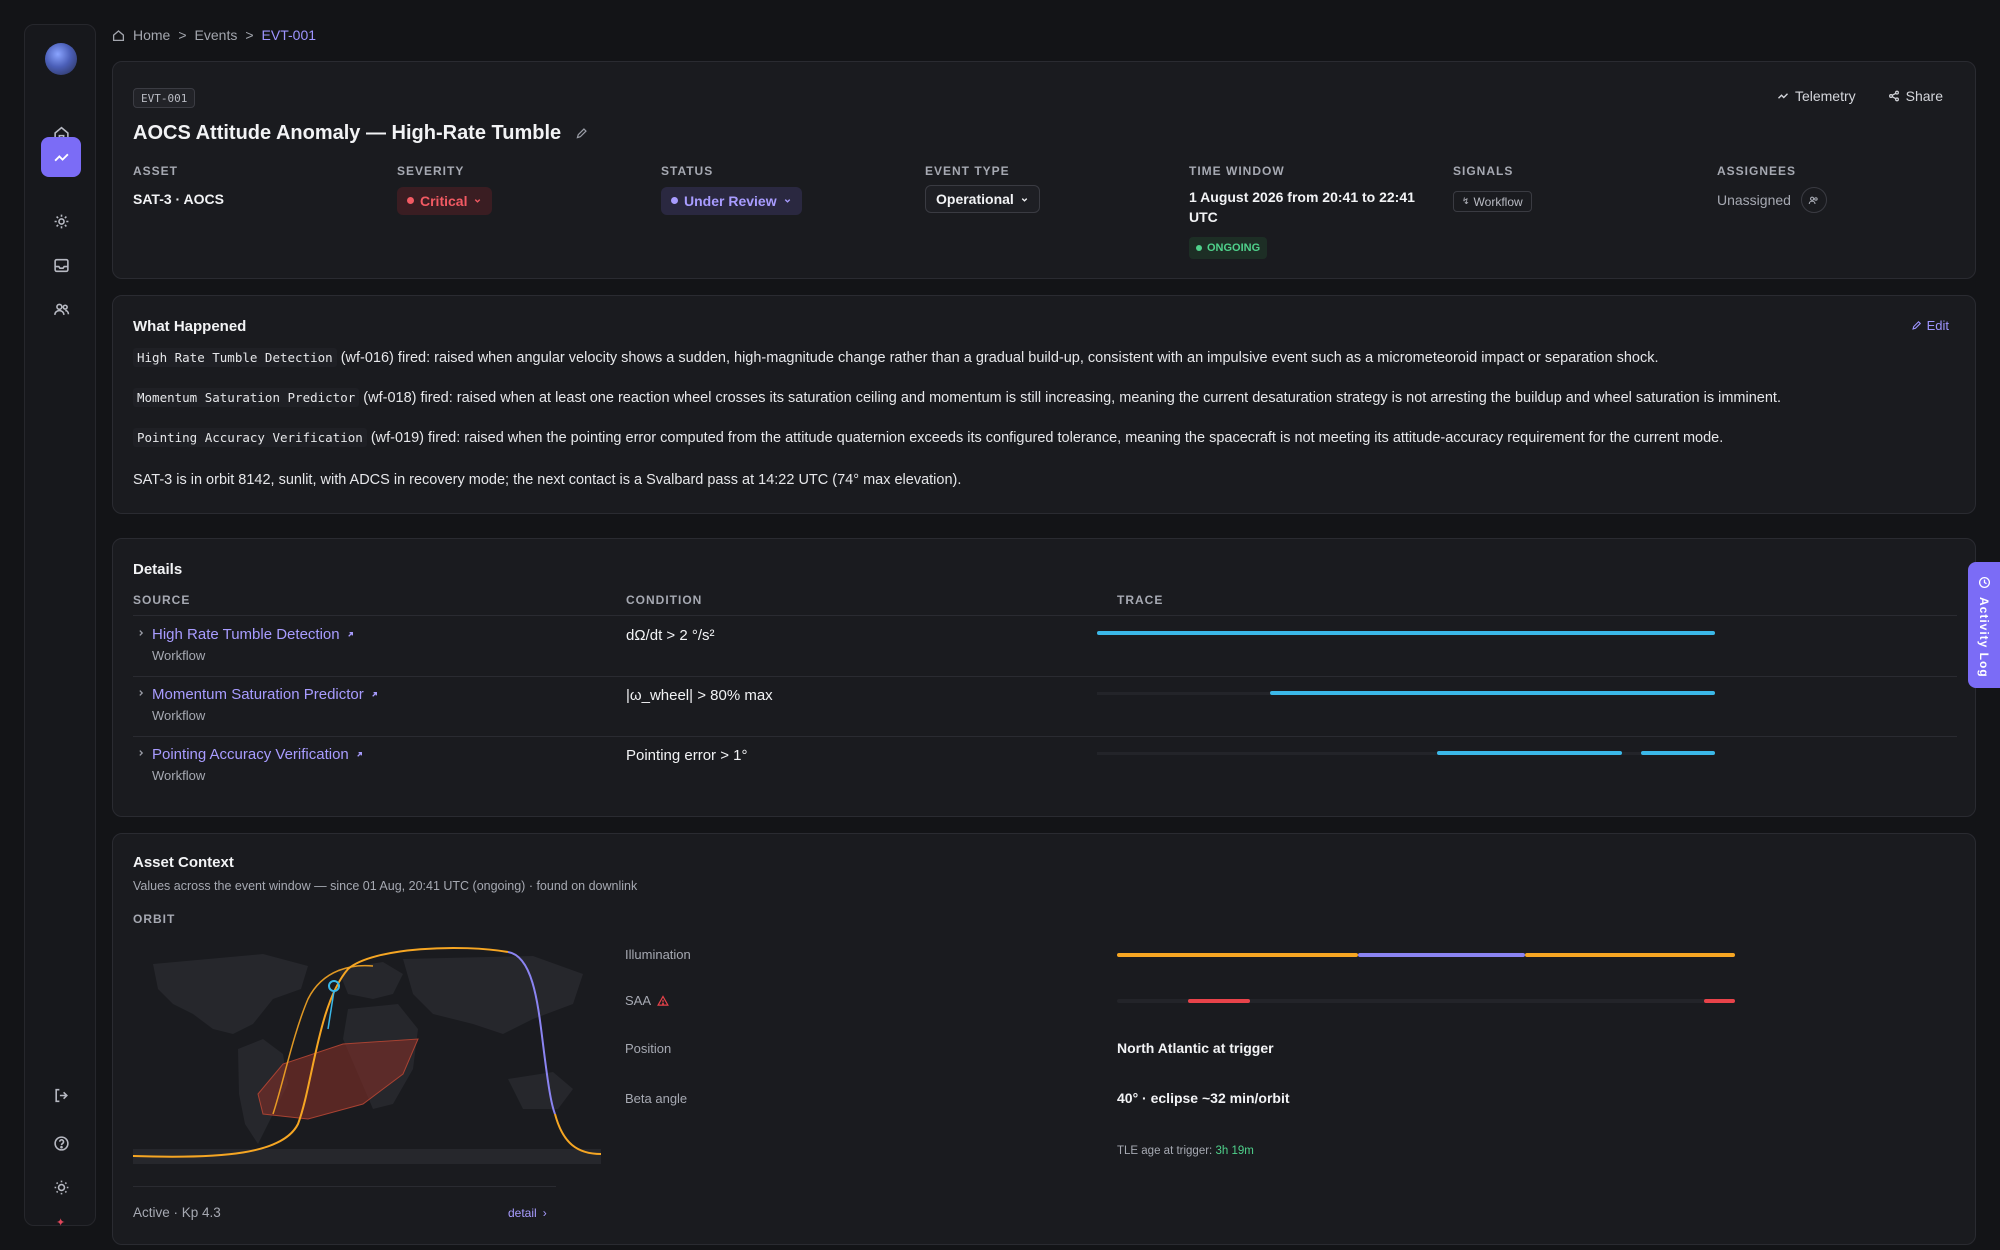 The image size is (2000, 1250). Describe the element at coordinates (1492, 201) in the screenshot. I see `signal-chip: ↯ Workflow` at that location.